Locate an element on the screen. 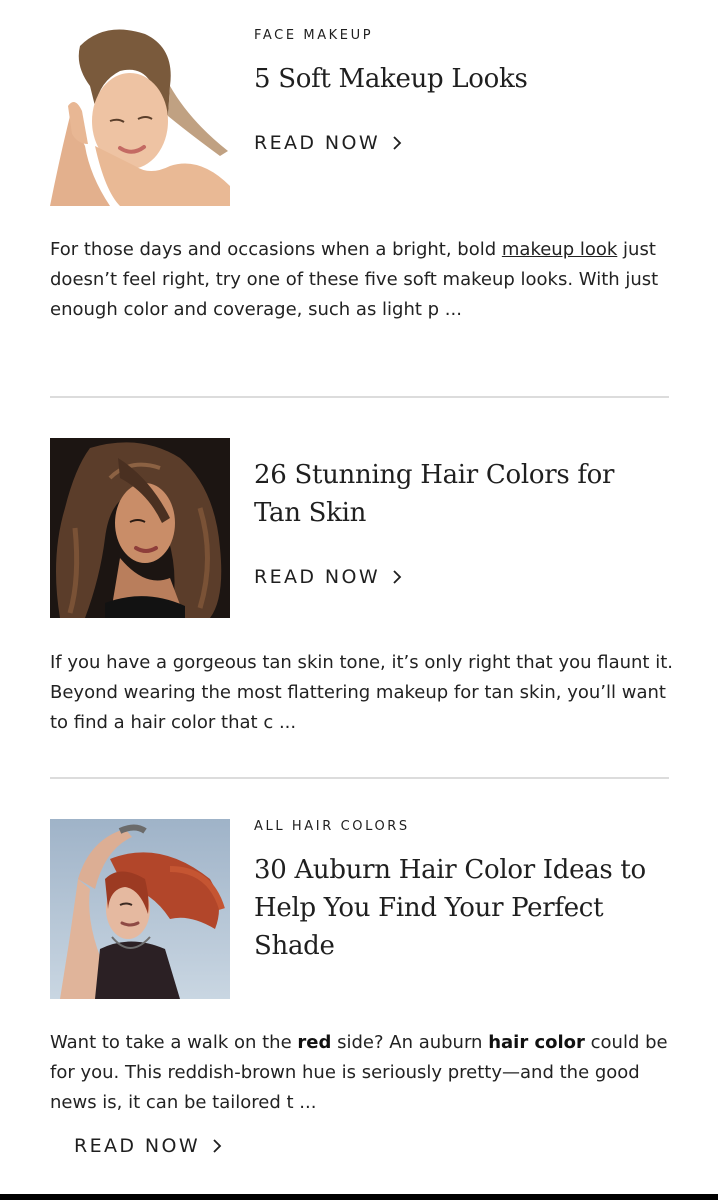 The width and height of the screenshot is (718, 1200). title-line: 30 Auburn Hair Color Ideas to is located at coordinates (450, 870).